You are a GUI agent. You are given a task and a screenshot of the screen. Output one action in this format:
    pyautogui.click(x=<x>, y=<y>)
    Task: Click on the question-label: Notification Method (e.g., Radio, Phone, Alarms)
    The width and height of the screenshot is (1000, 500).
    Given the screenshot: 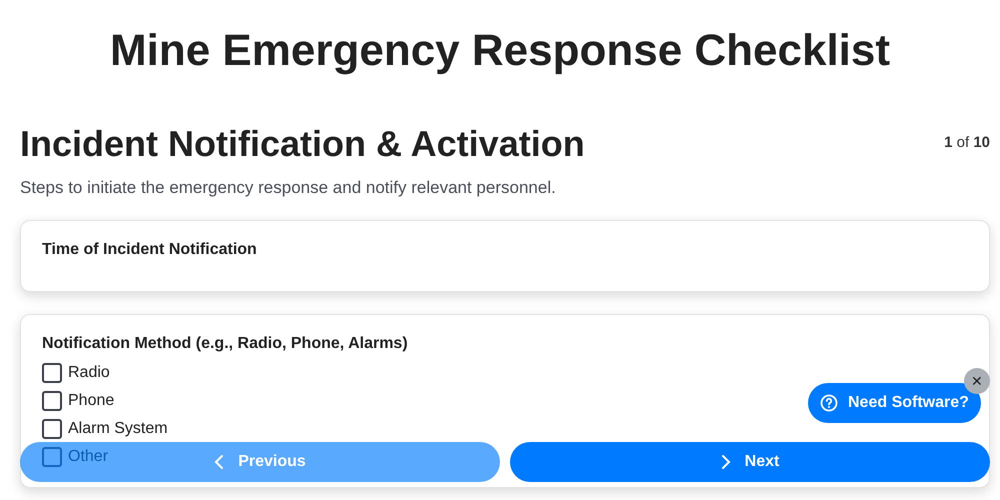 What is the action you would take?
    pyautogui.click(x=225, y=344)
    